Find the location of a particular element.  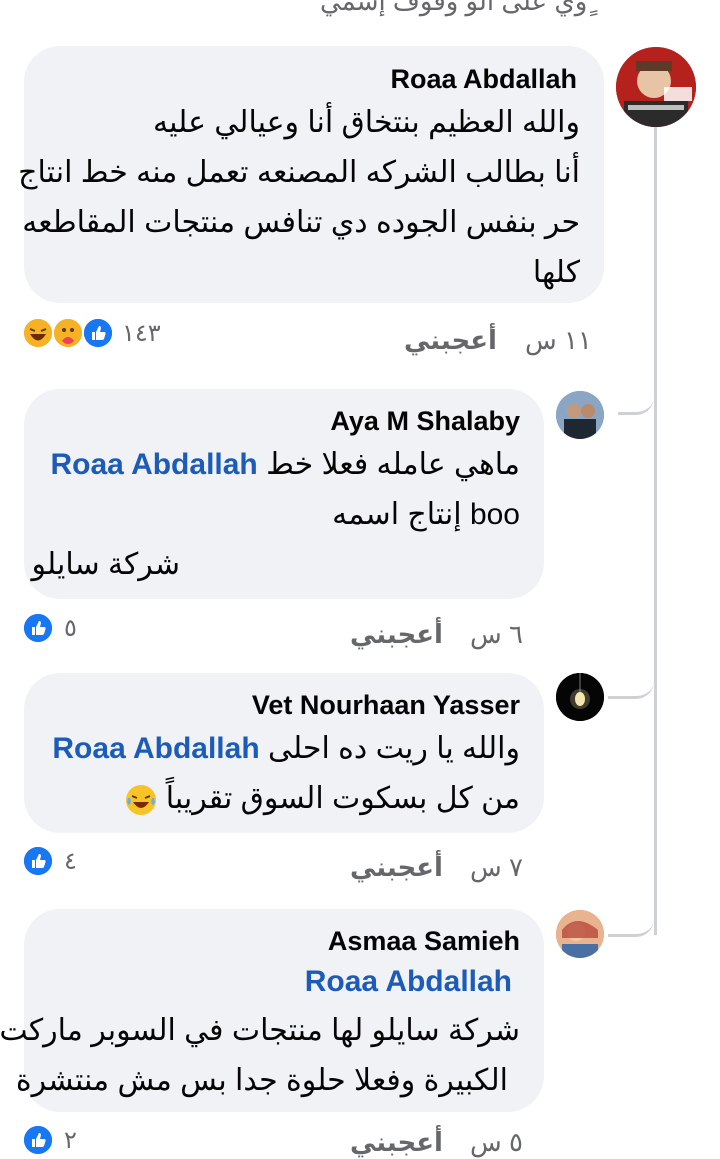

laughing-tears-emoji-icon is located at coordinates (141, 800).